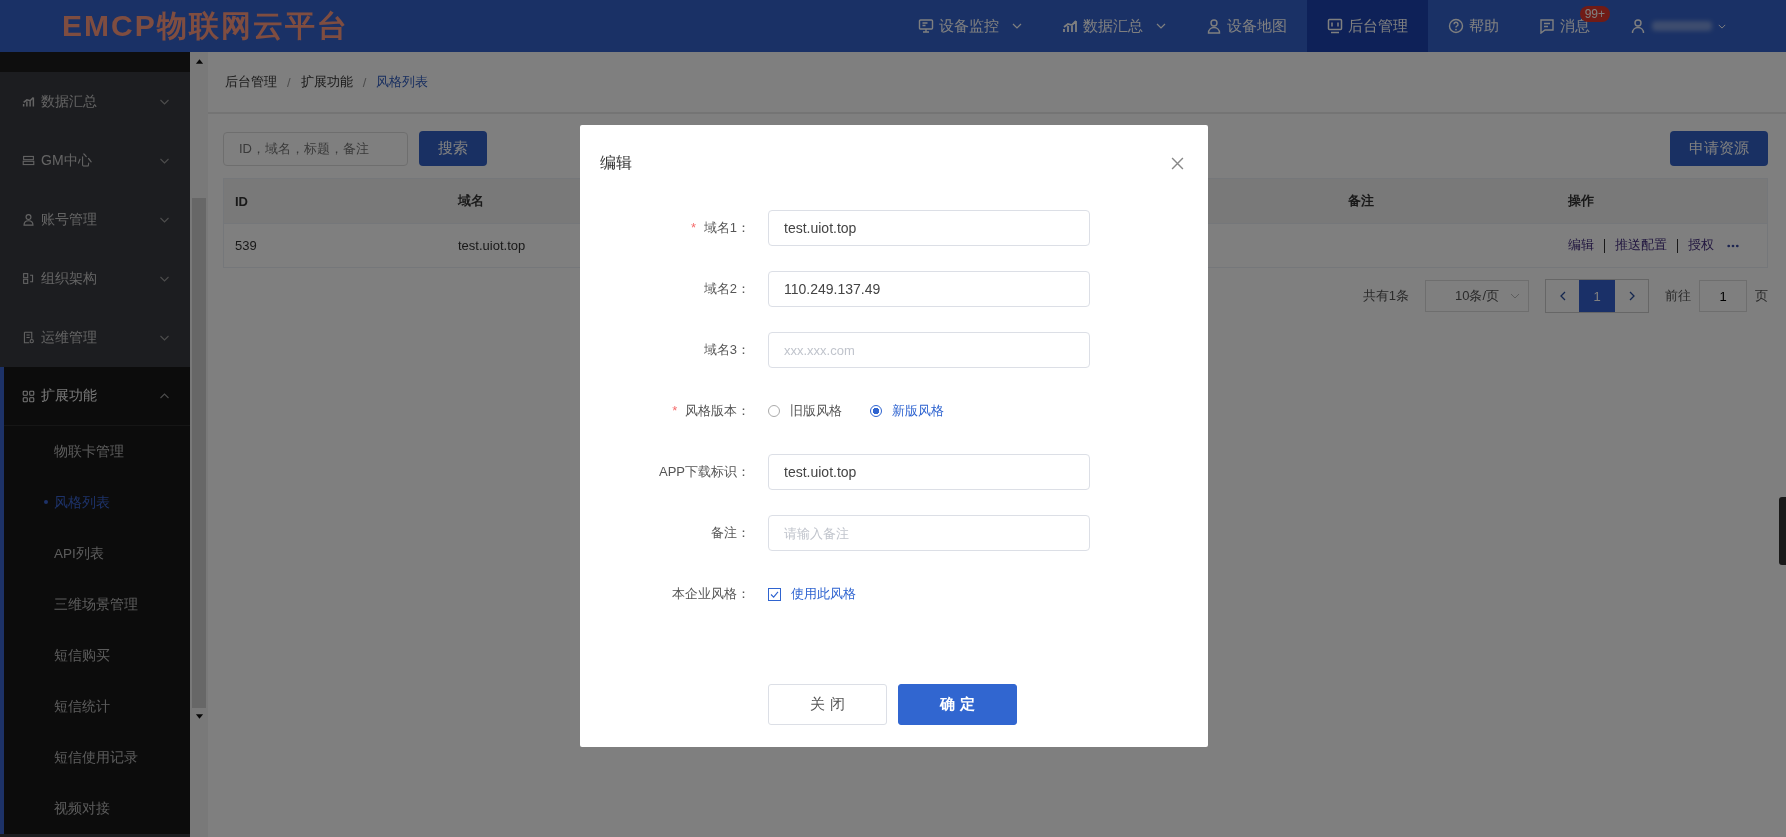 The image size is (1786, 837). Describe the element at coordinates (827, 704) in the screenshot. I see `close-button: 关 闭` at that location.